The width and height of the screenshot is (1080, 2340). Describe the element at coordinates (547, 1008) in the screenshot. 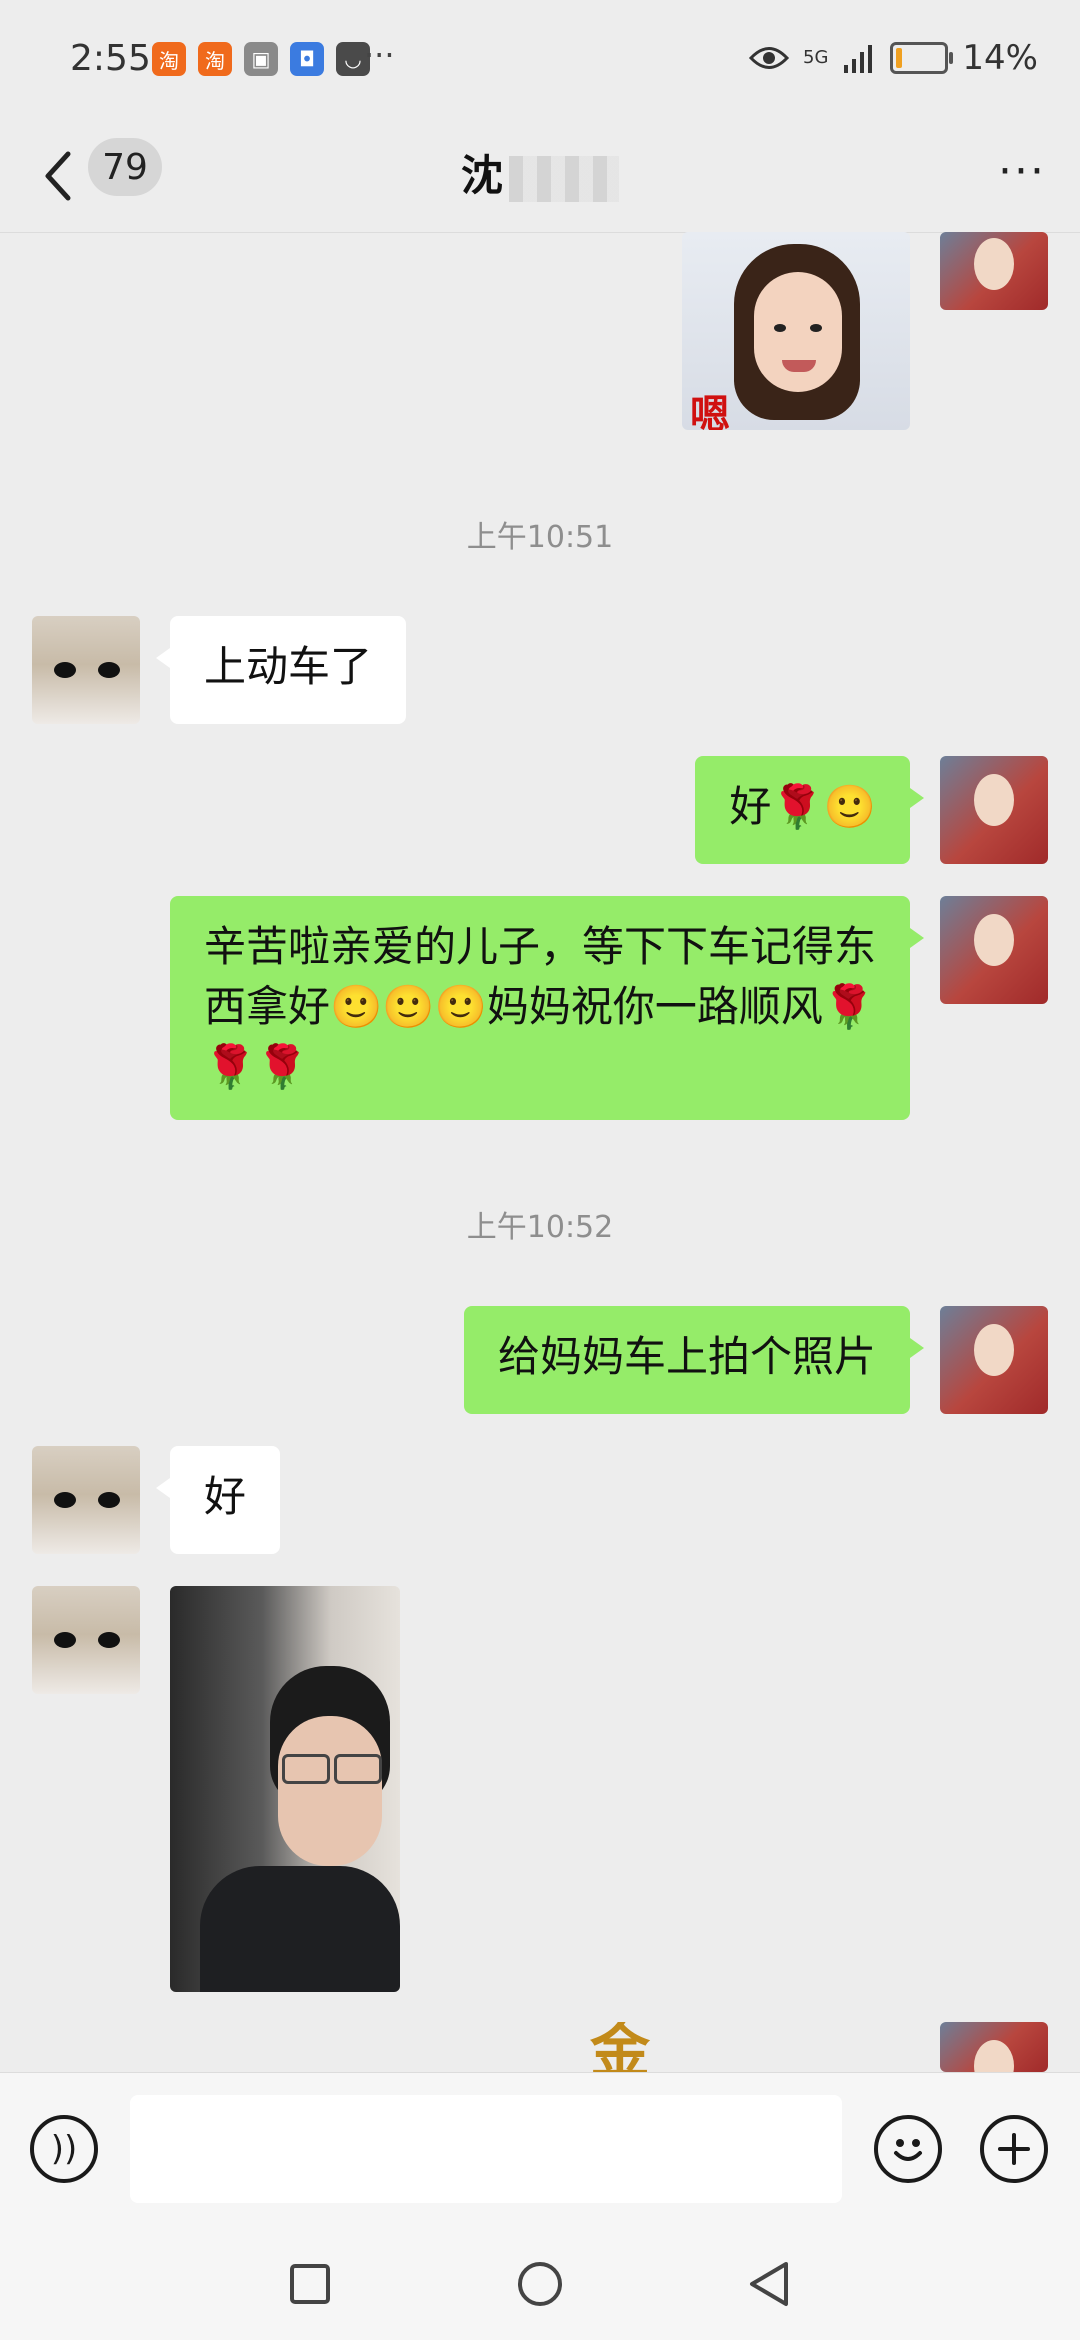

I see `message-bubble-outgoing: 辛苦啦亲爱的儿子，等下下车记得东西拿好🙂🙂🙂妈妈祝你一路顺风🌹🌹🌹` at that location.